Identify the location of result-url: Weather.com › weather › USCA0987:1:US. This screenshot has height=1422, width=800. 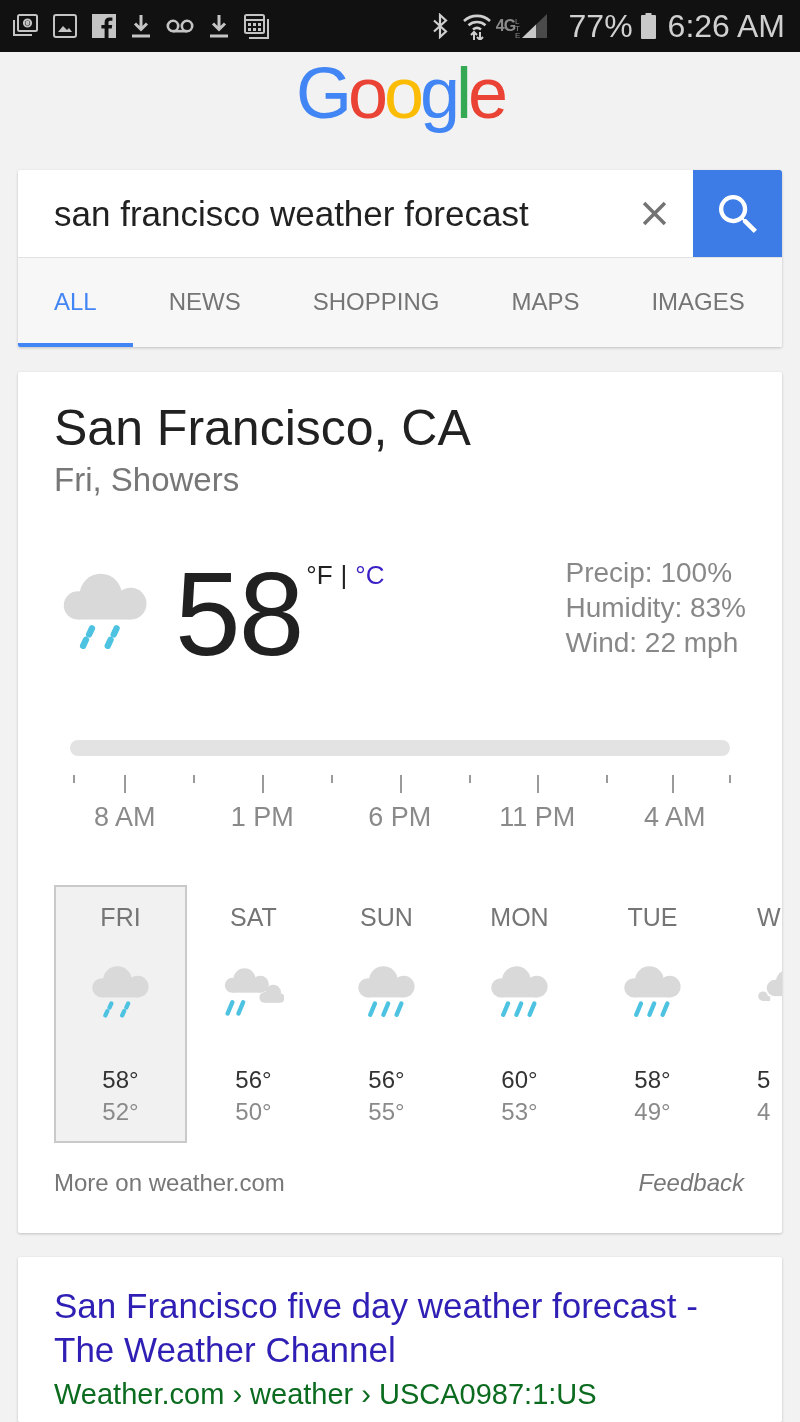
(326, 1394).